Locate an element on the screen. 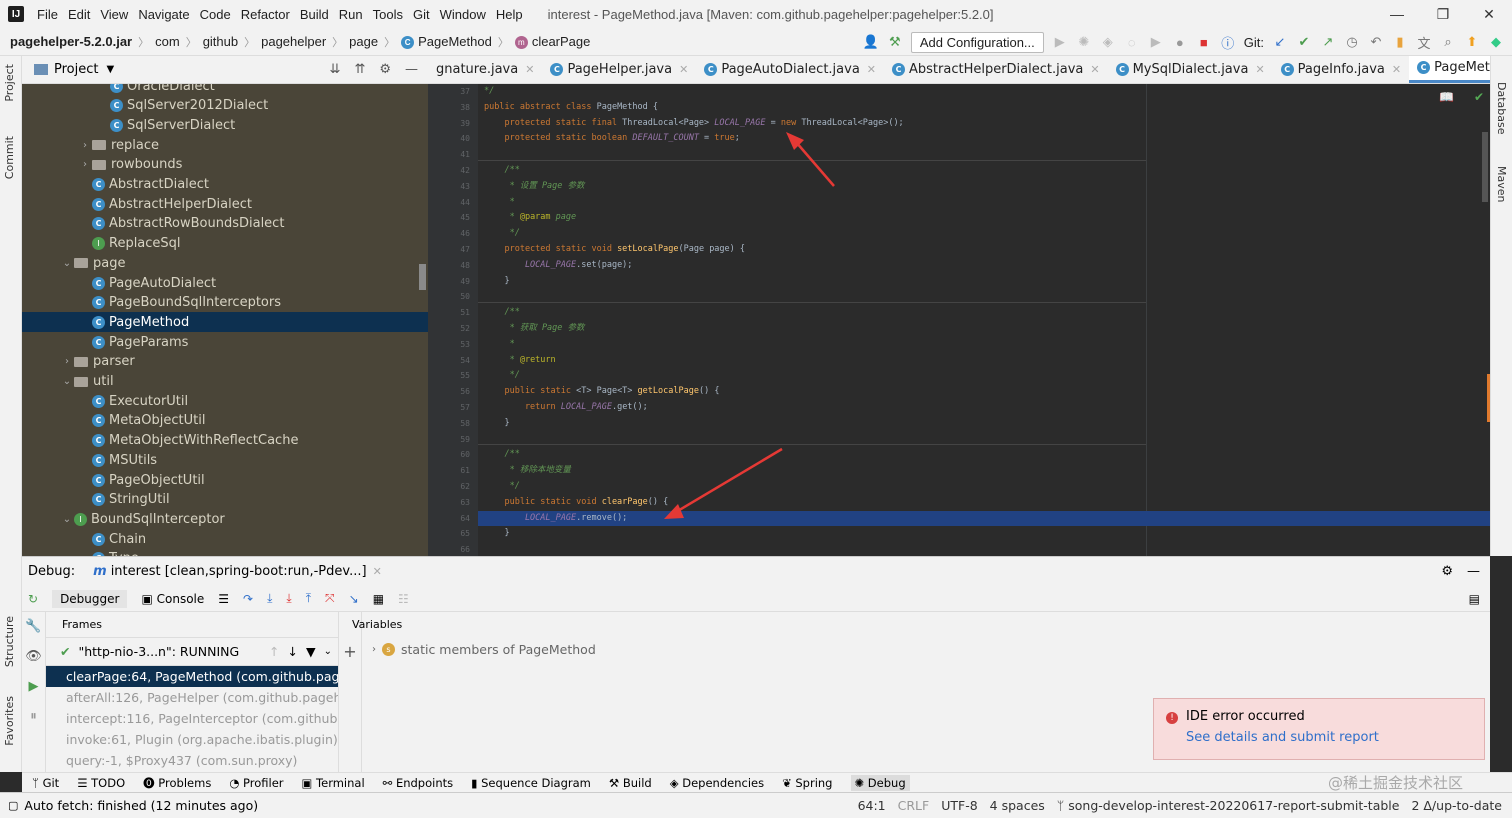 This screenshot has width=1512, height=818. caret-position: 64:1 is located at coordinates (872, 805).